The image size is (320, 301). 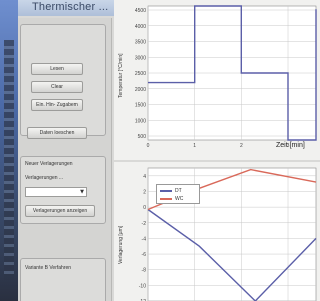 I want to click on legend-item: WC, so click(x=171, y=199).